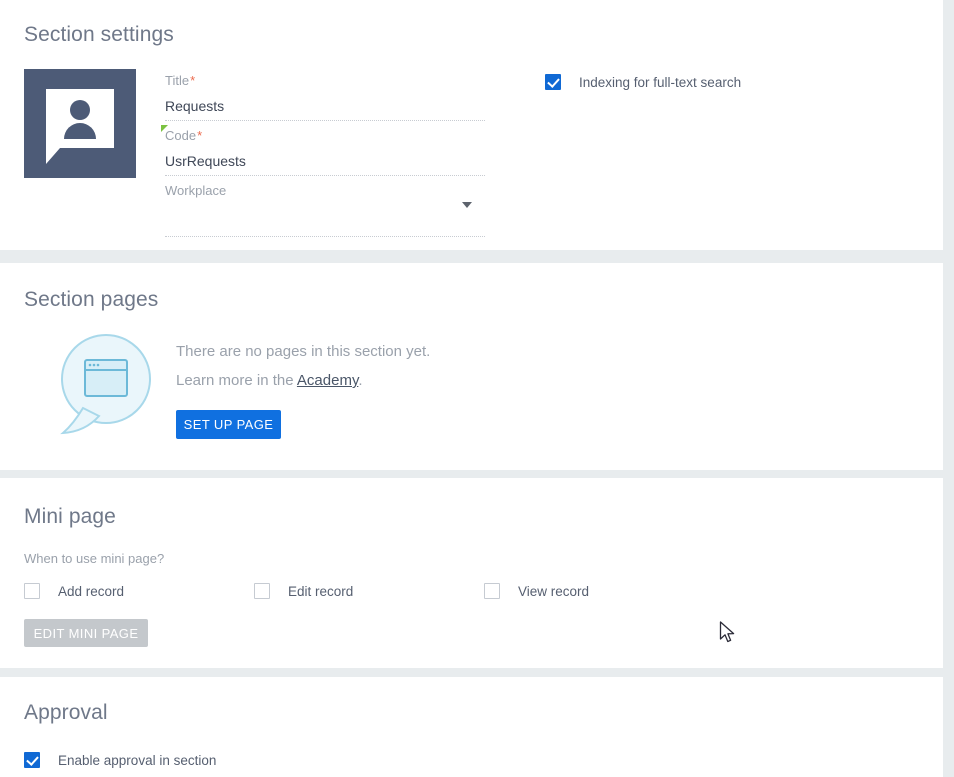 The height and width of the screenshot is (777, 954). I want to click on view-record-checkbox, so click(492, 591).